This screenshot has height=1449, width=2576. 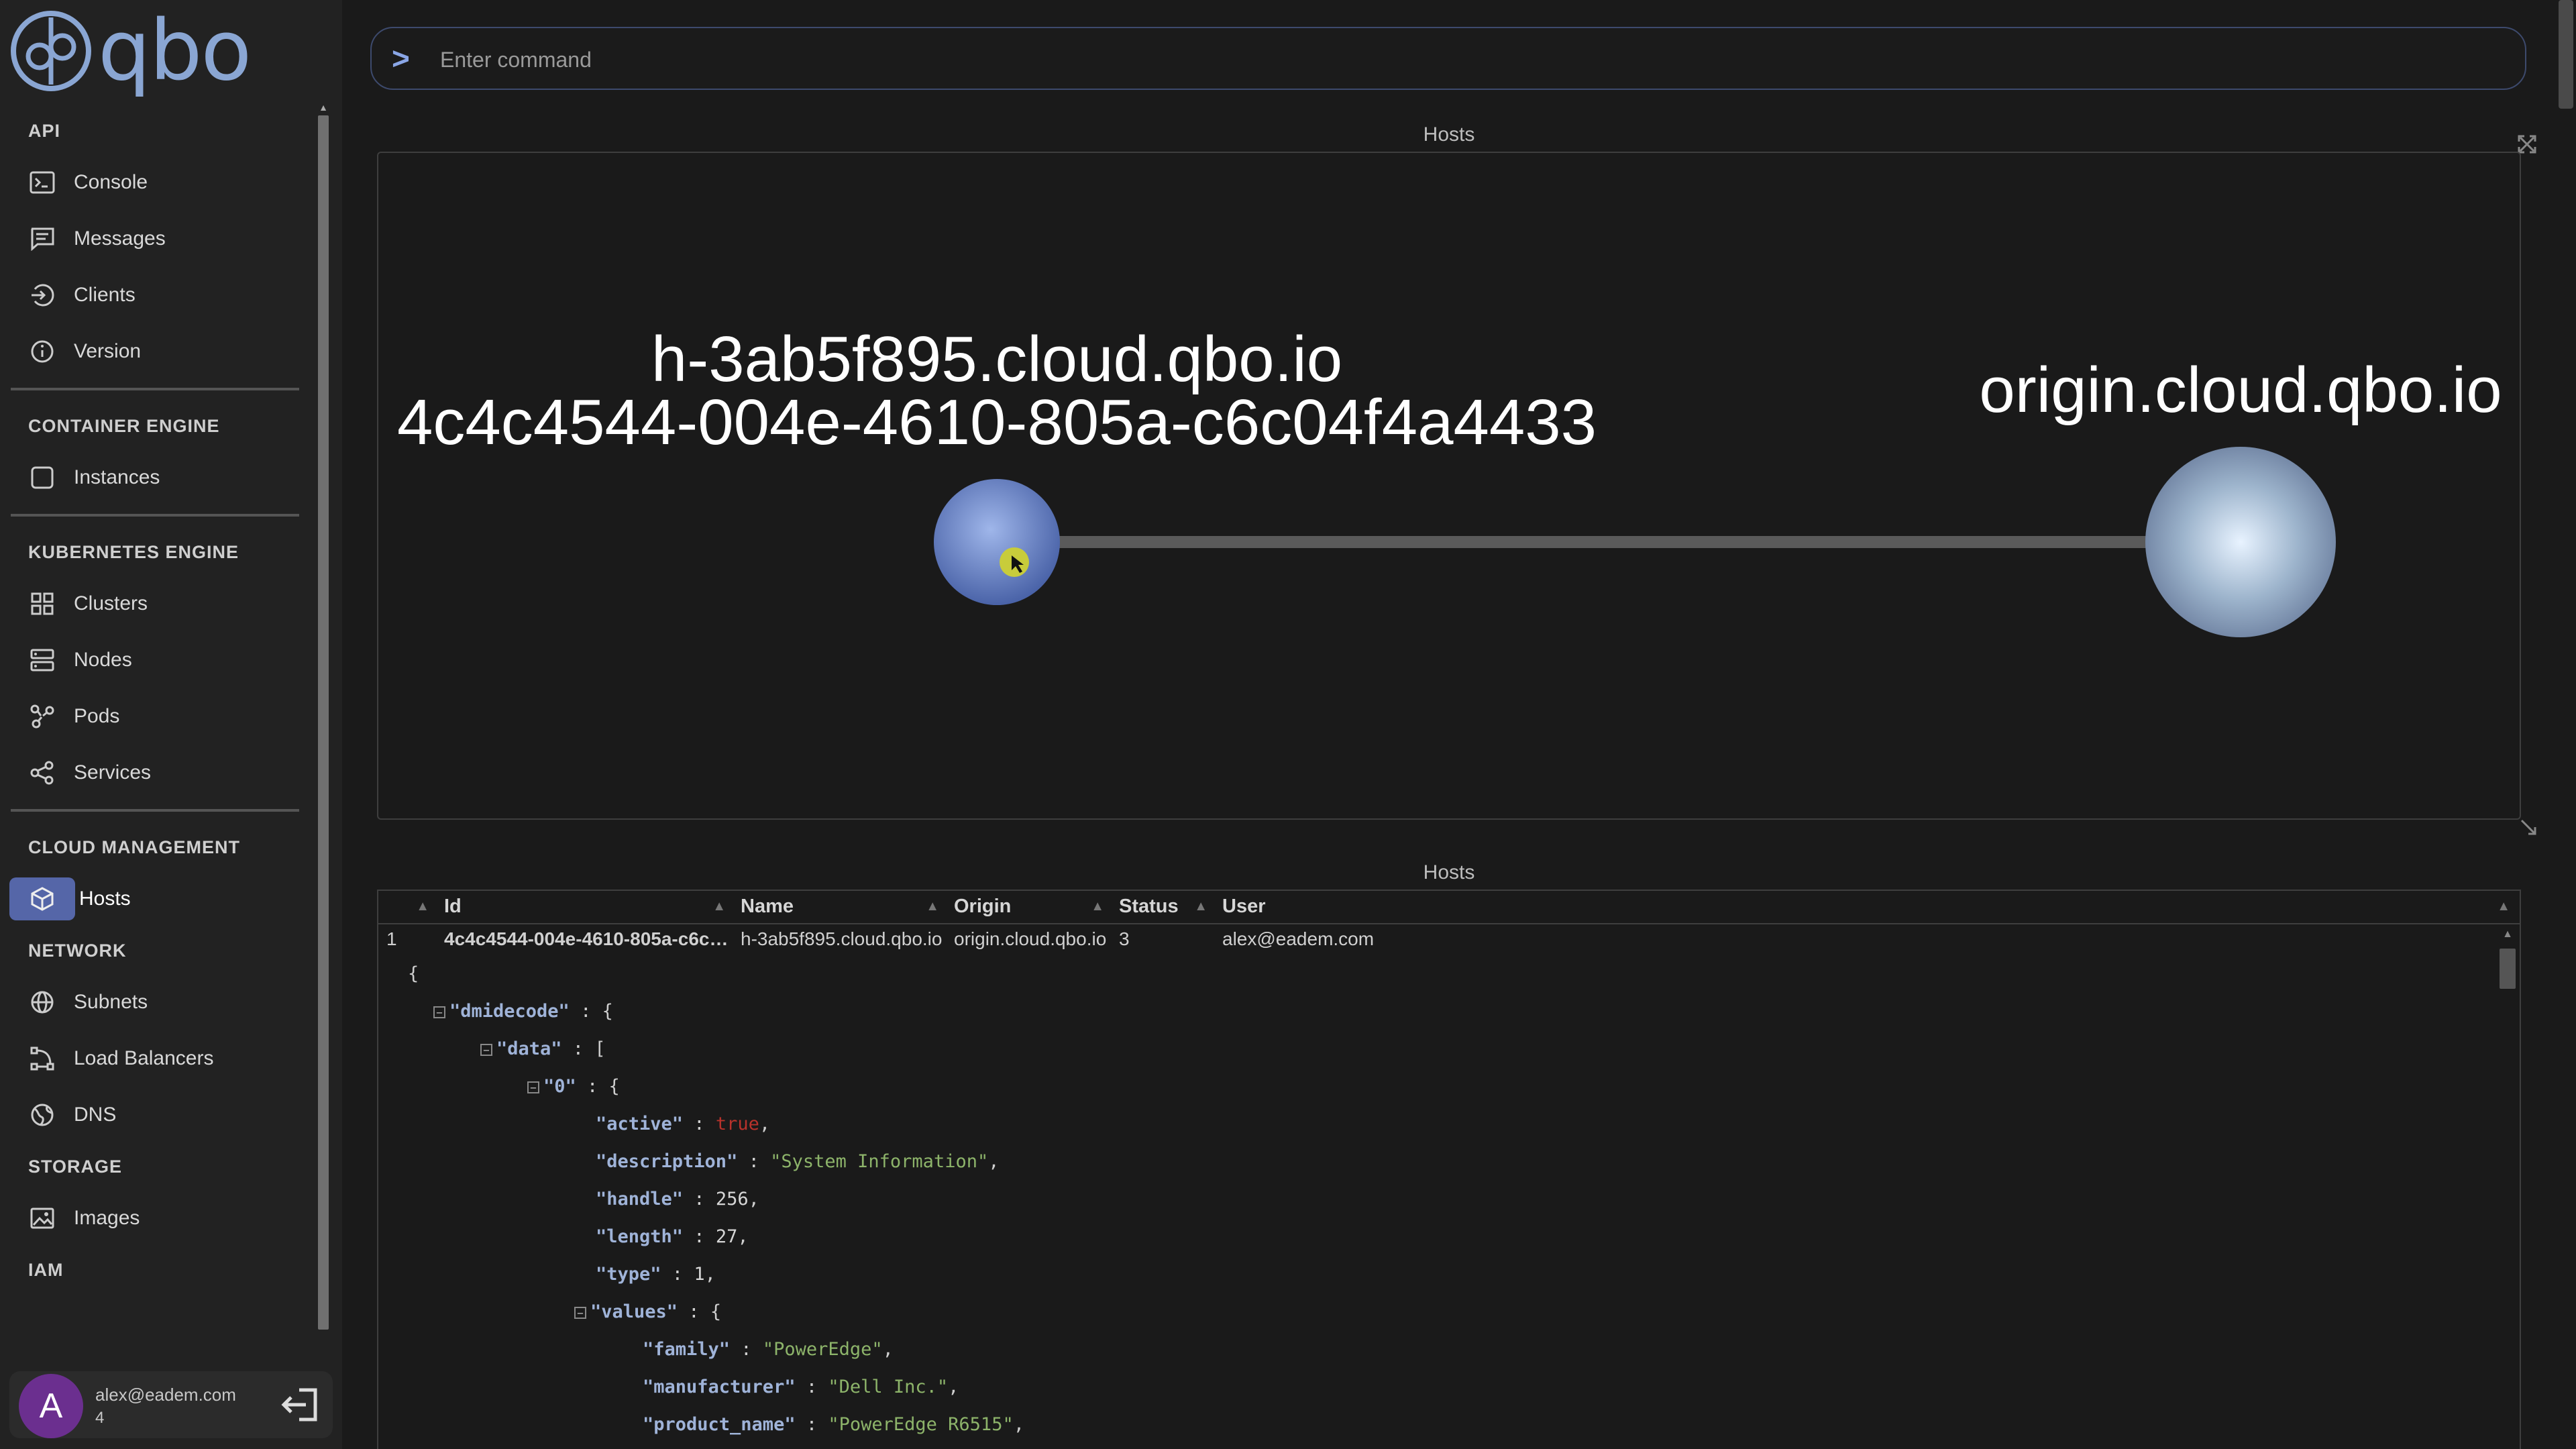 I want to click on sidebar-item-subnets: Subnets, so click(x=161, y=1002).